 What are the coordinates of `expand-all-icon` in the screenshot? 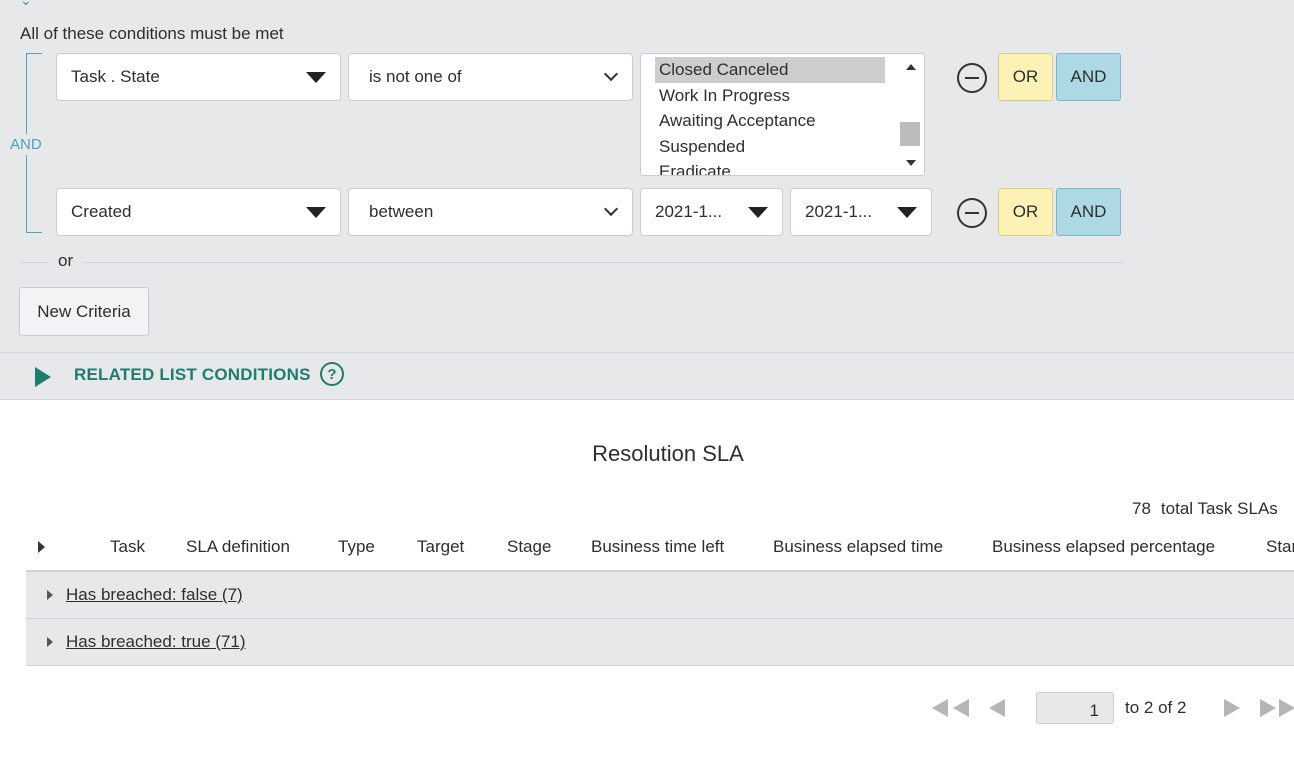 It's located at (41, 547).